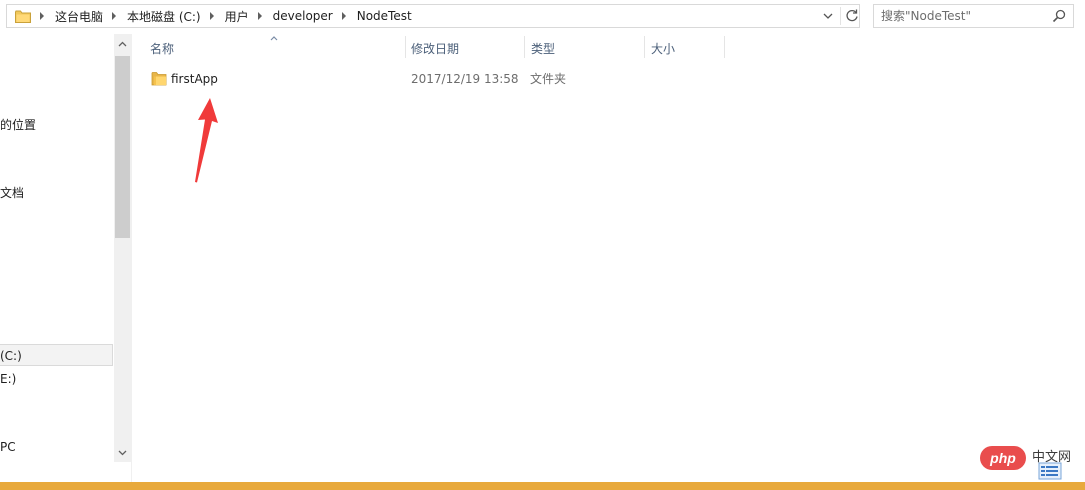  I want to click on column-header-type: 类型, so click(584, 48).